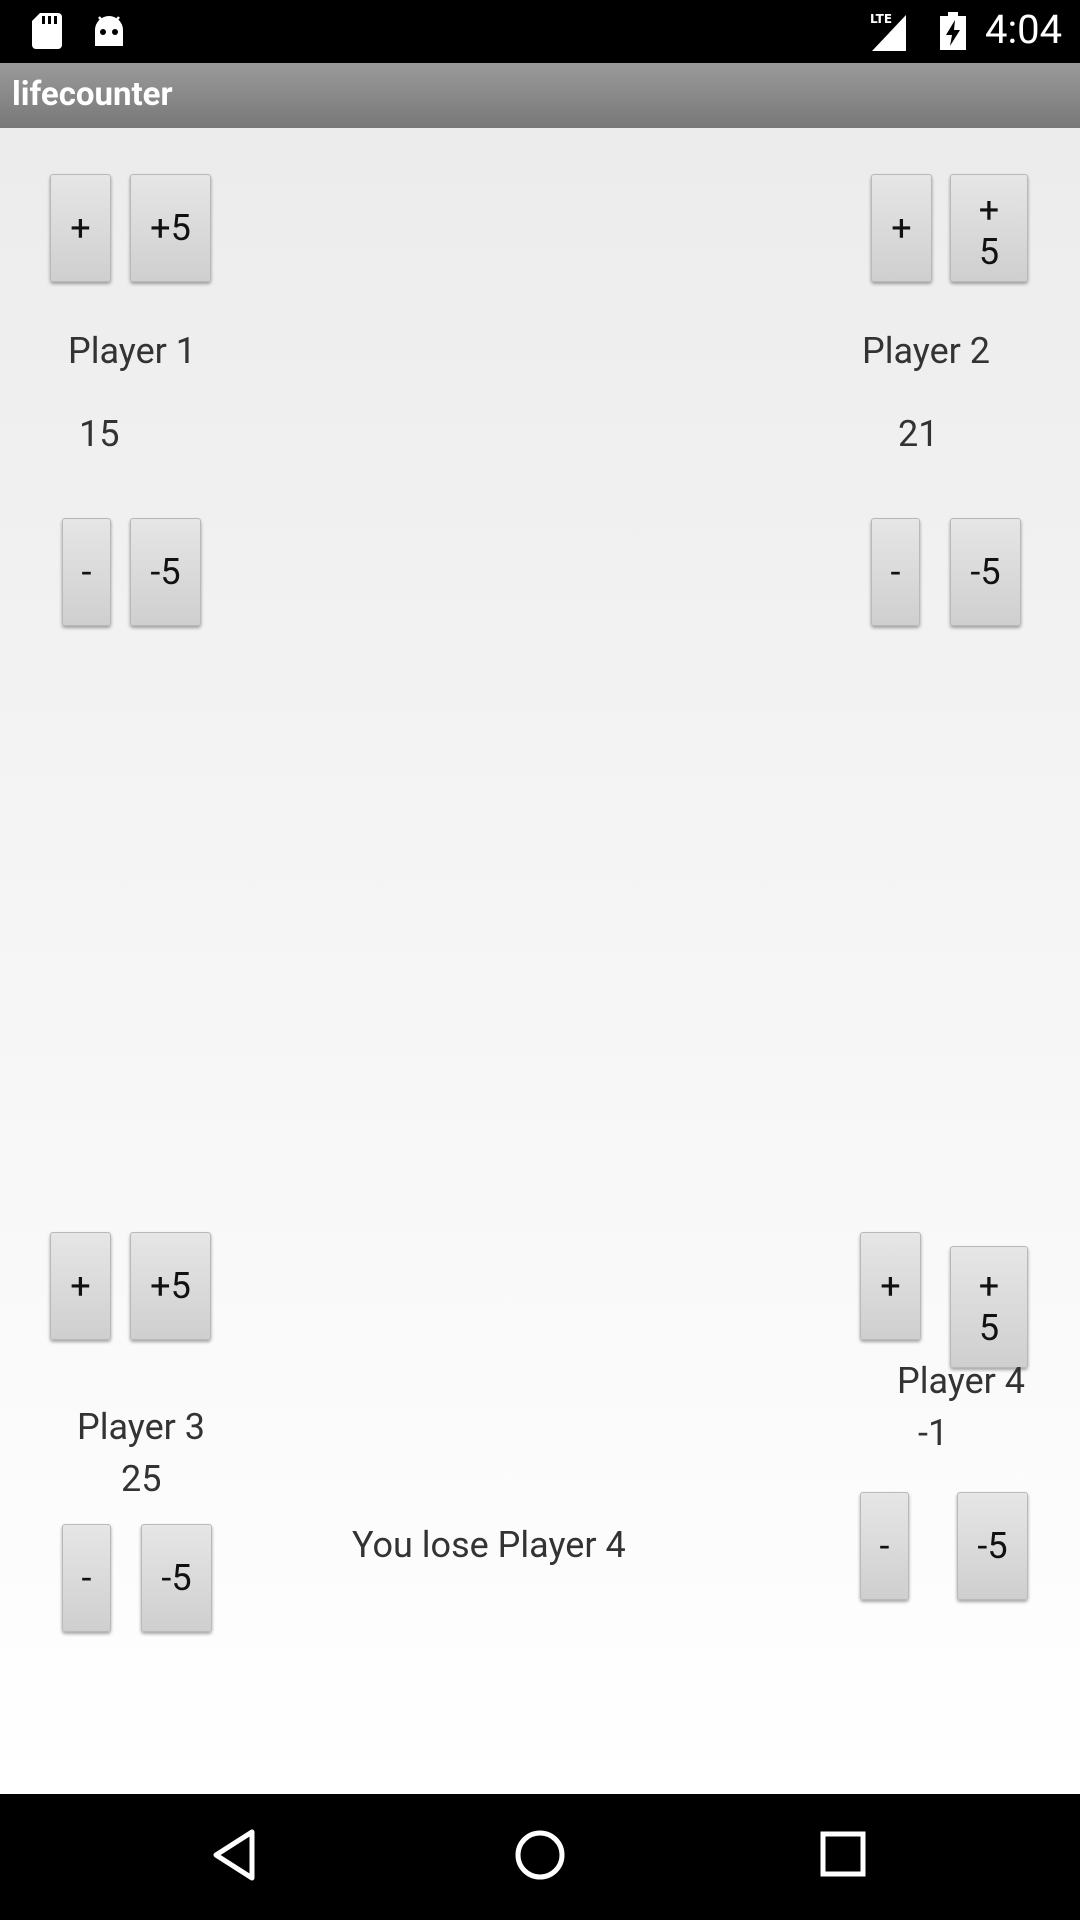 The image size is (1080, 1920). Describe the element at coordinates (92, 94) in the screenshot. I see `app-title: lifecounter` at that location.